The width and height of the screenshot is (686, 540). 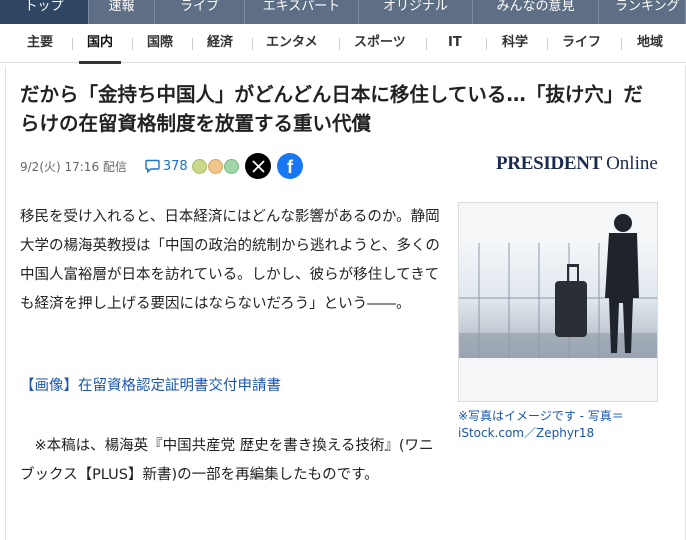 What do you see at coordinates (150, 384) in the screenshot?
I see `image-link: 【画像】在留資格認定証明書交付申請書` at bounding box center [150, 384].